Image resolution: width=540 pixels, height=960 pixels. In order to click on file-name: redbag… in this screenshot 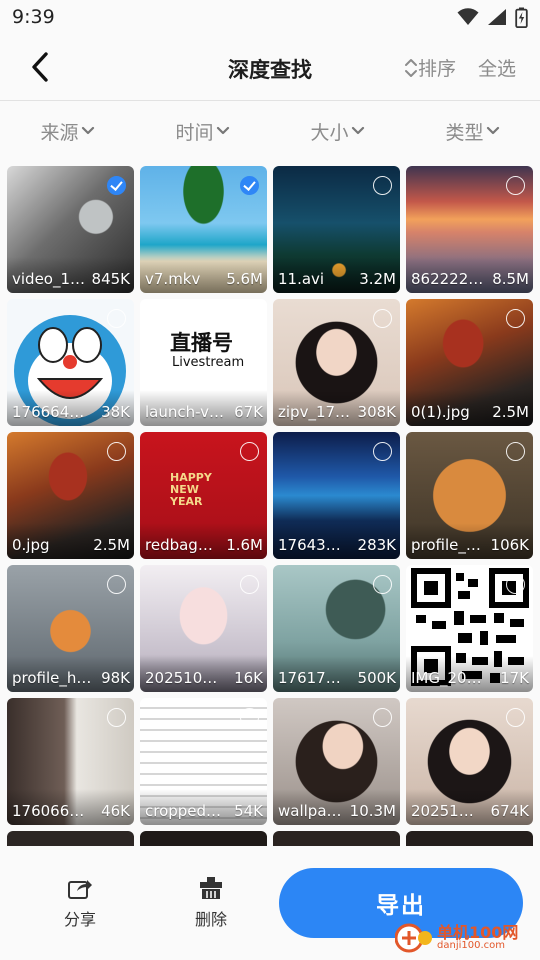, I will do `click(179, 545)`.